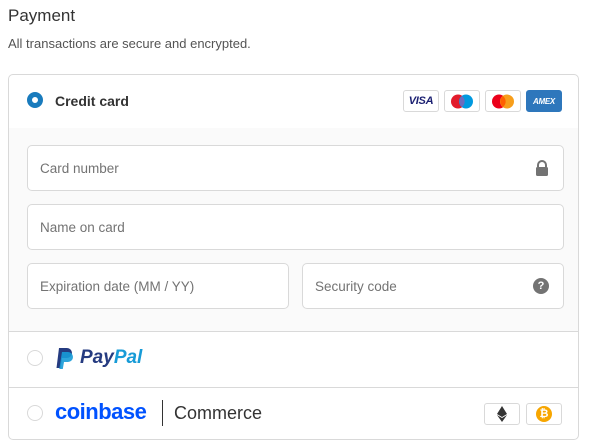 The height and width of the screenshot is (447, 589). I want to click on amex-icon: AMEX, so click(544, 101).